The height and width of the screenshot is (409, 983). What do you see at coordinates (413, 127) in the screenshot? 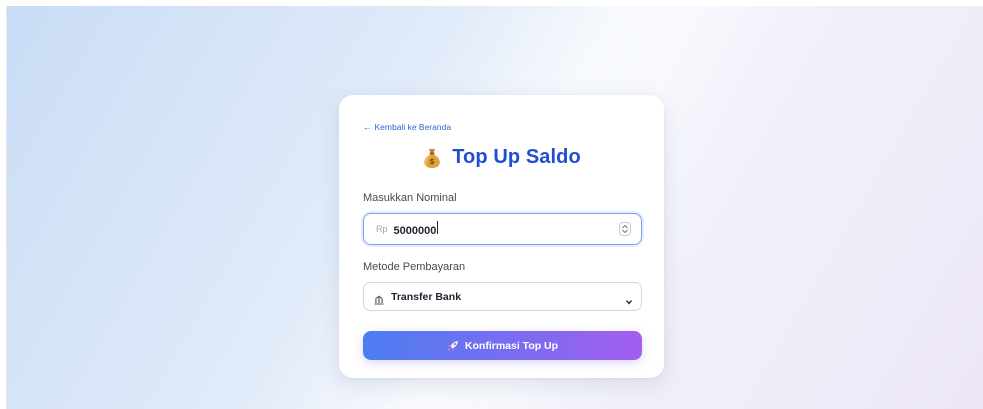
I see `back-link-label: Kembali ke Beranda` at bounding box center [413, 127].